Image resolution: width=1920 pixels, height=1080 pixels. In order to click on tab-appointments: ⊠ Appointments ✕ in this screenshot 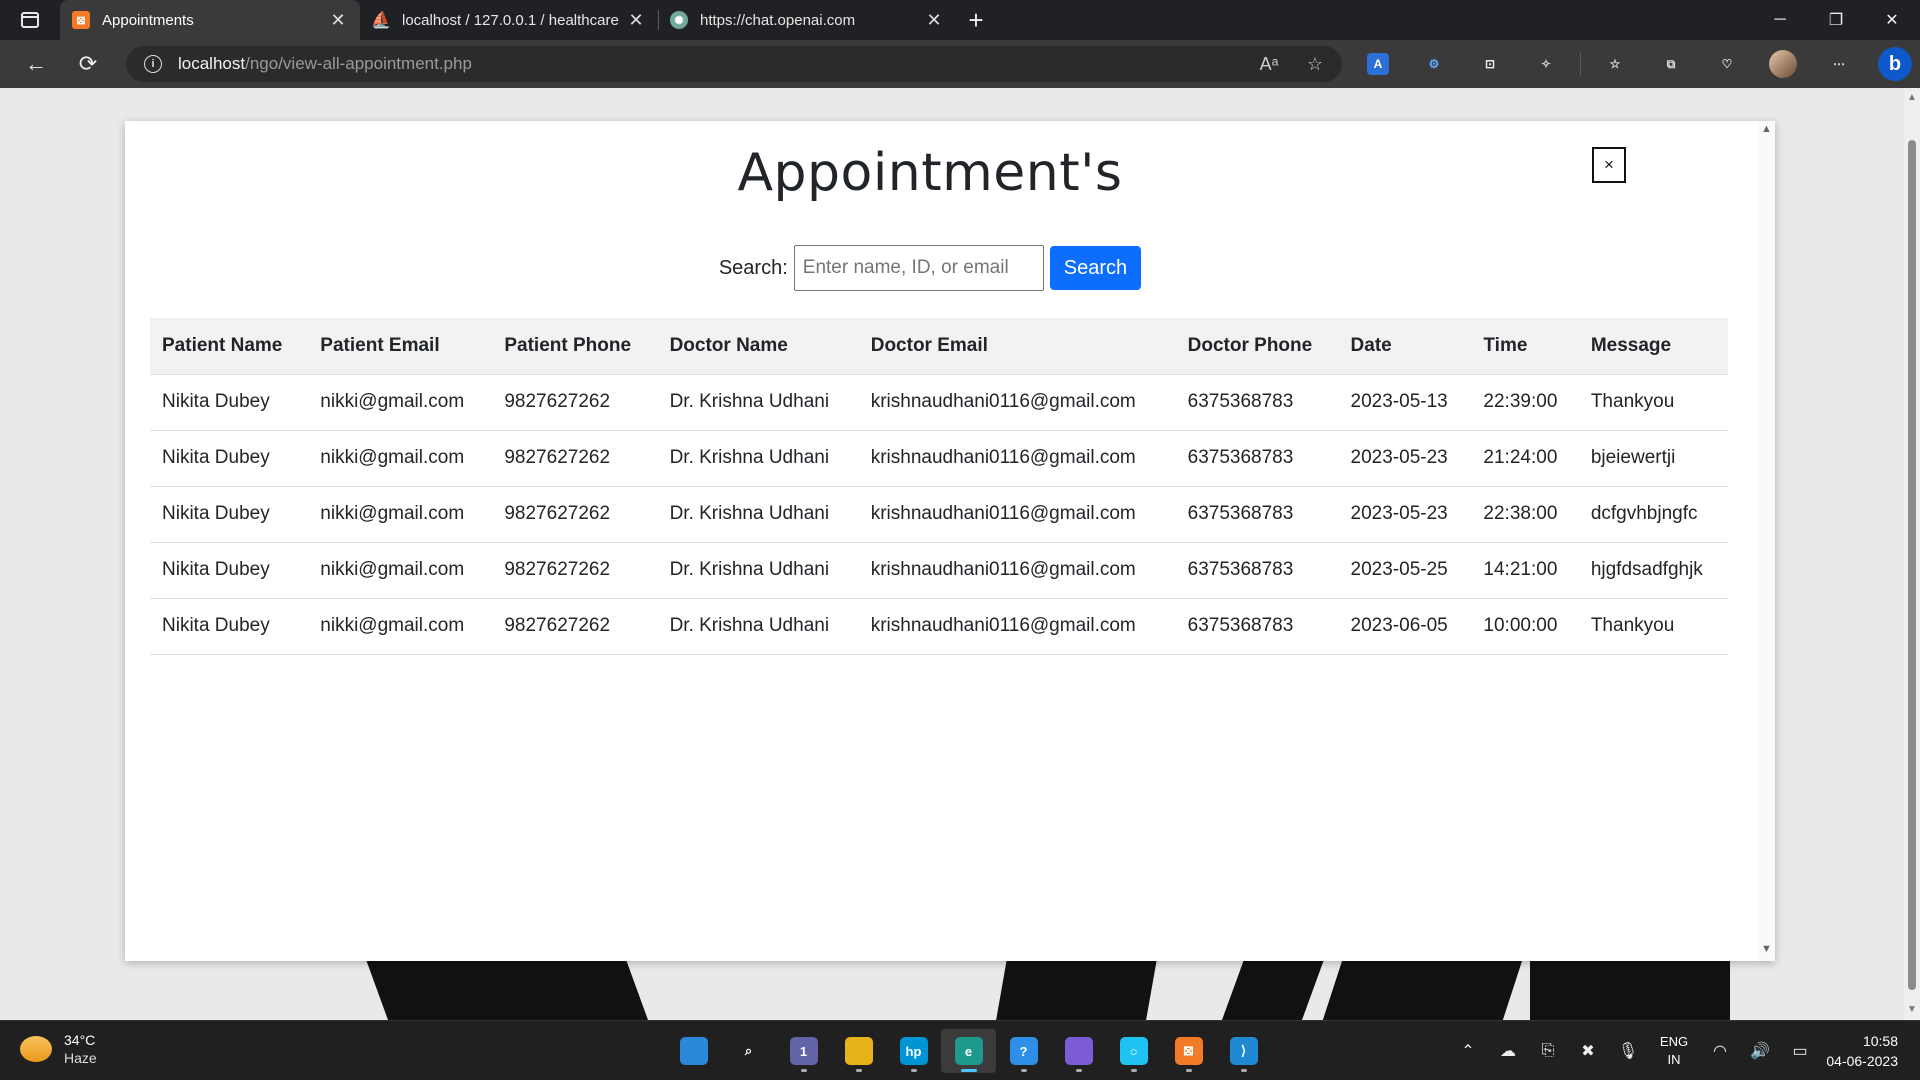, I will do `click(210, 20)`.